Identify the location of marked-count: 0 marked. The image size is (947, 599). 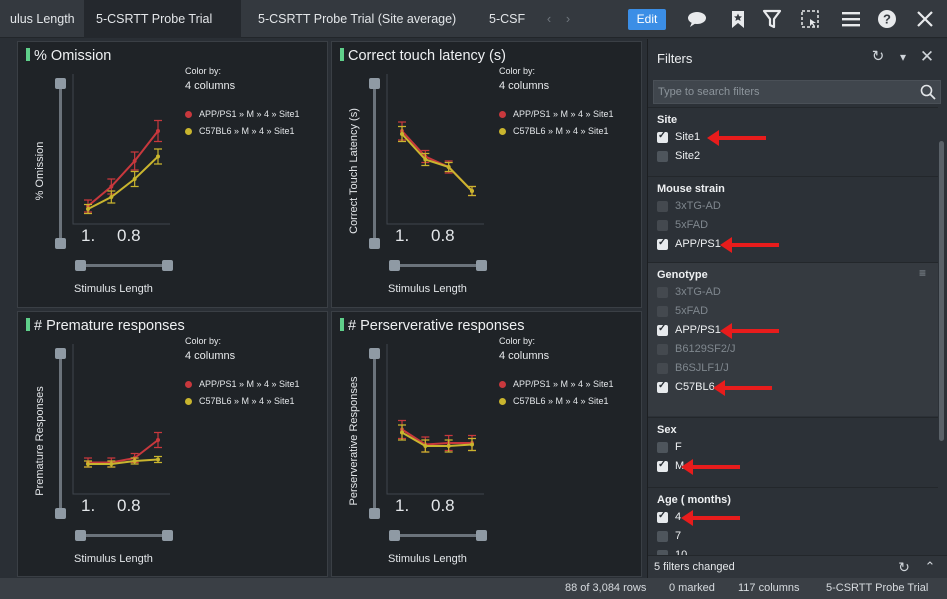
(692, 588).